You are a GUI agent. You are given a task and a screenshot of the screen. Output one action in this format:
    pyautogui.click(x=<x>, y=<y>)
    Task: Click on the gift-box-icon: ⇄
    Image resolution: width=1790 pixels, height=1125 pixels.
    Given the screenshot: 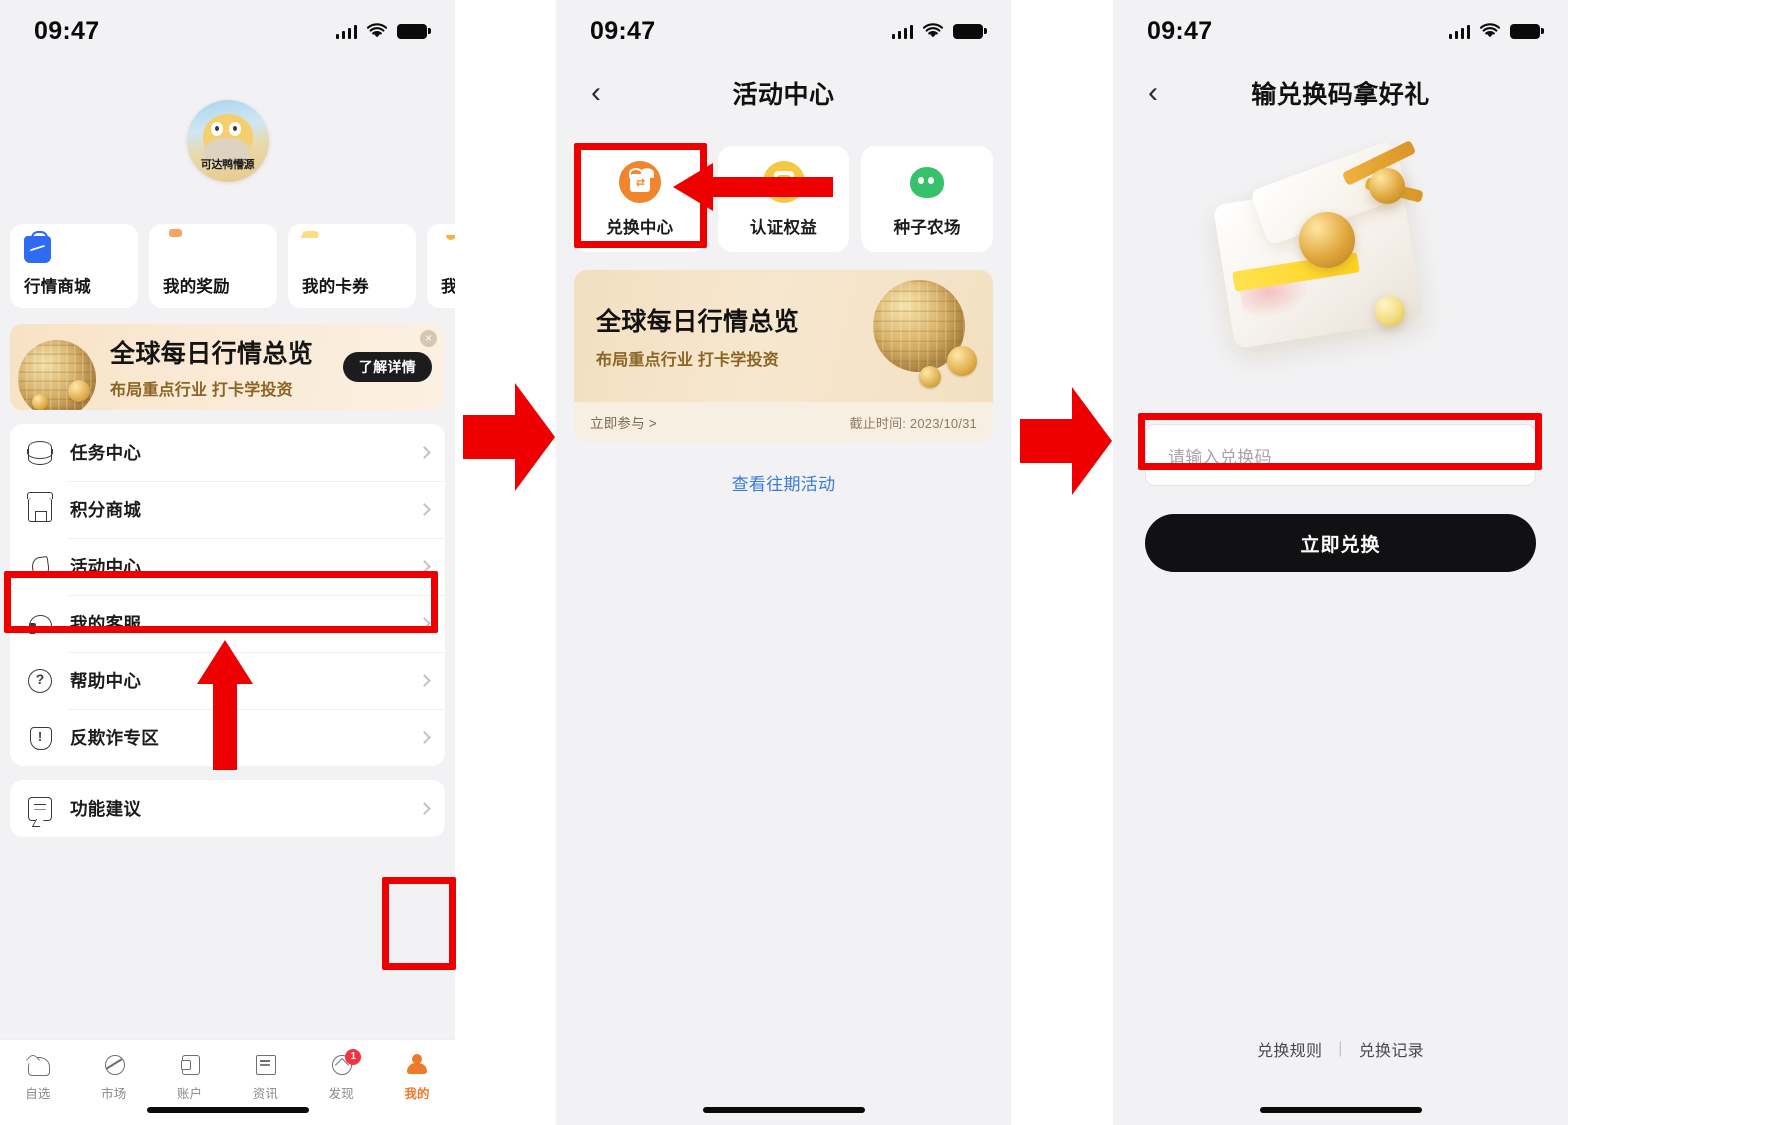 What is the action you would take?
    pyautogui.click(x=639, y=181)
    